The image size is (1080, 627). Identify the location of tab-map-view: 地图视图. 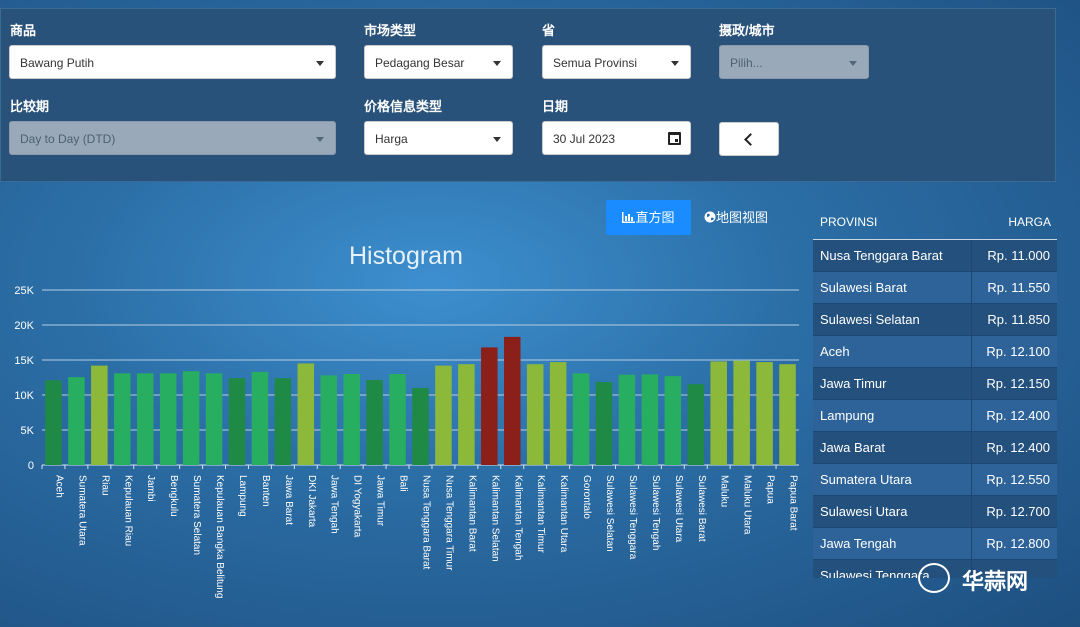
(741, 217).